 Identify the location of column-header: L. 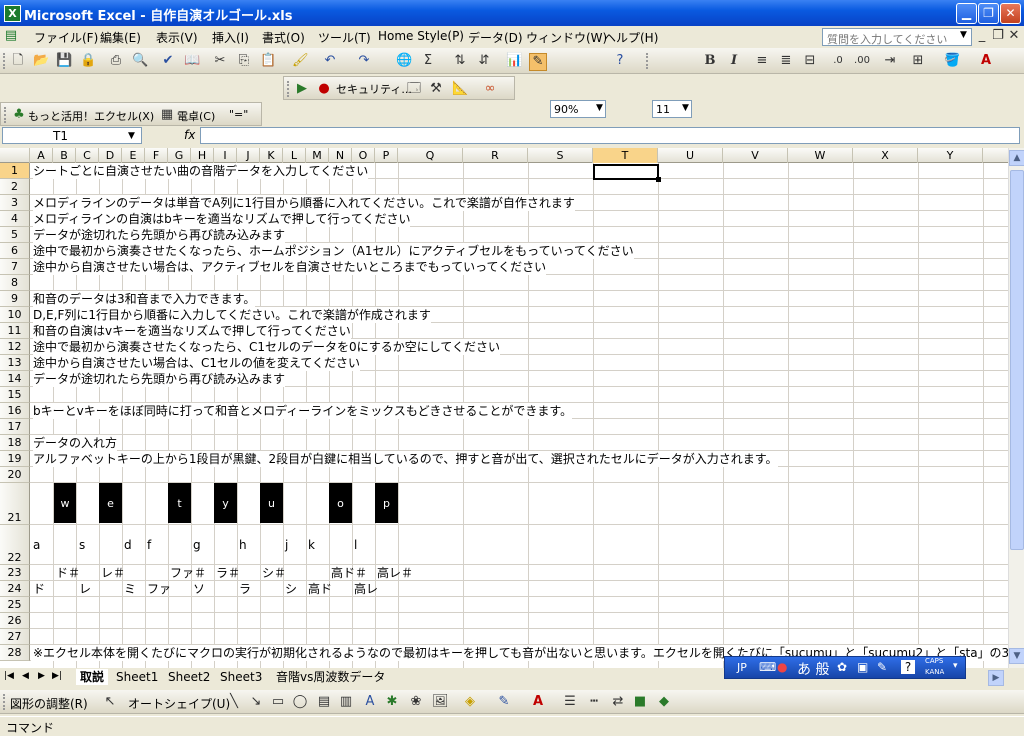
(294, 155).